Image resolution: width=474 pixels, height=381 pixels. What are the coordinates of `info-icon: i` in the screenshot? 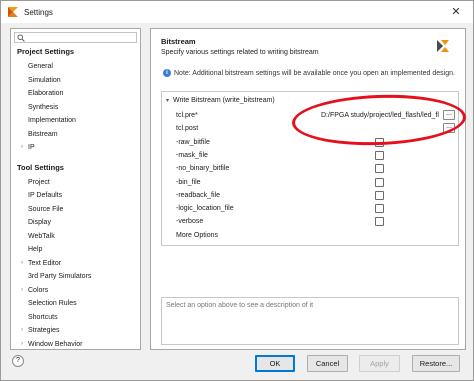 It's located at (167, 73).